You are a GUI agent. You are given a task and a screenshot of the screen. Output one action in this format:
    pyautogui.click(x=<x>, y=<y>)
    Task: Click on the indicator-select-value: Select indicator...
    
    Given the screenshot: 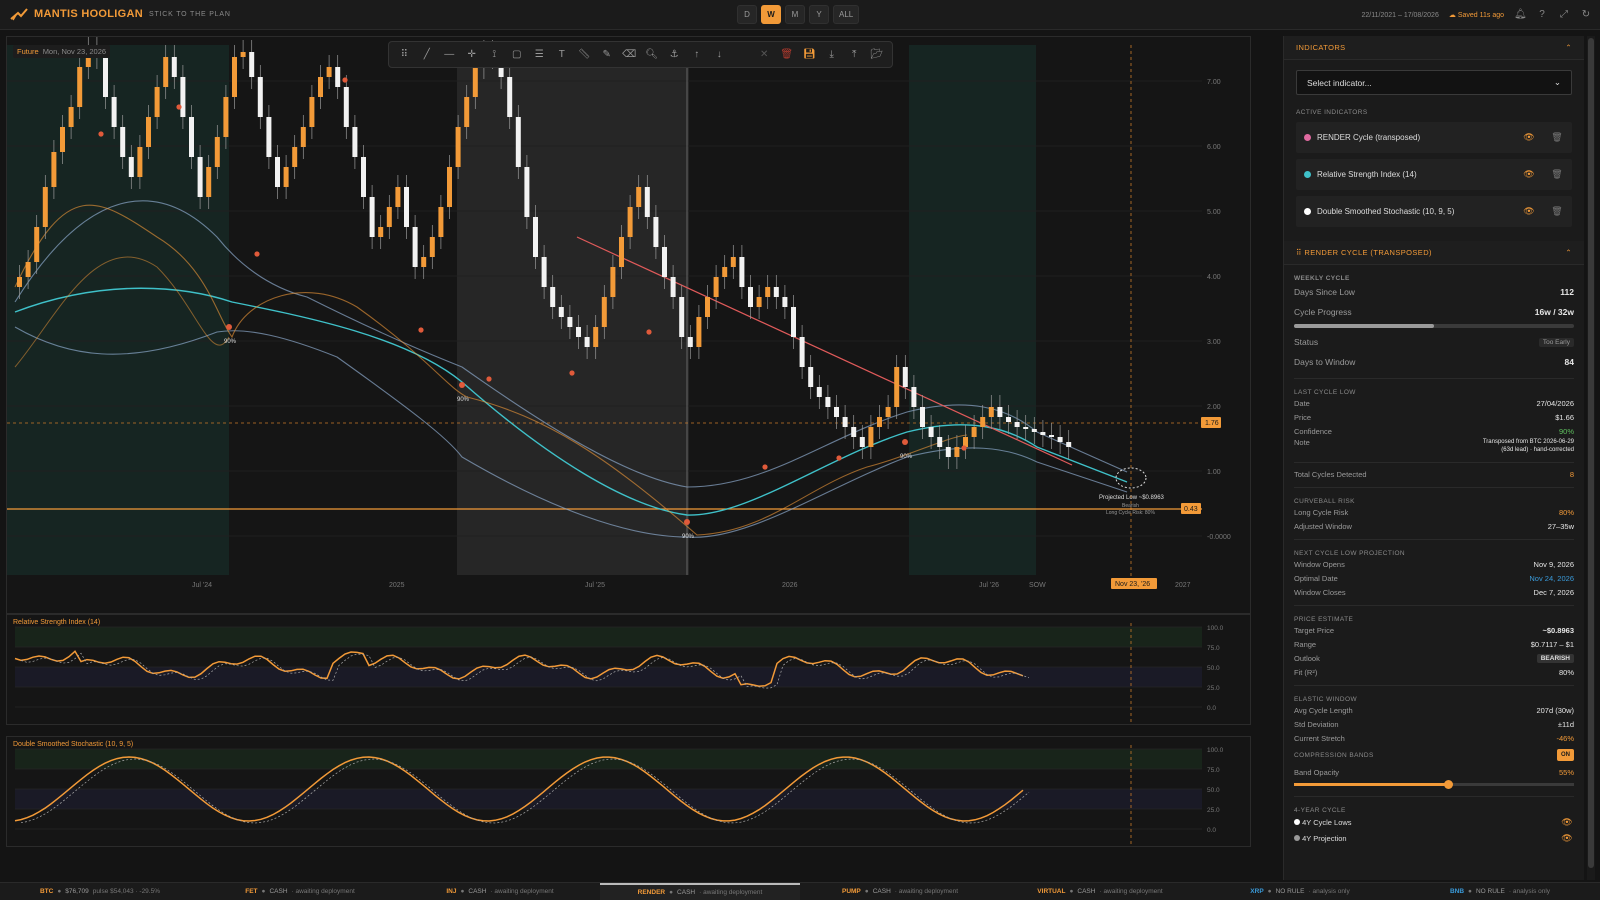 What is the action you would take?
    pyautogui.click(x=1339, y=82)
    